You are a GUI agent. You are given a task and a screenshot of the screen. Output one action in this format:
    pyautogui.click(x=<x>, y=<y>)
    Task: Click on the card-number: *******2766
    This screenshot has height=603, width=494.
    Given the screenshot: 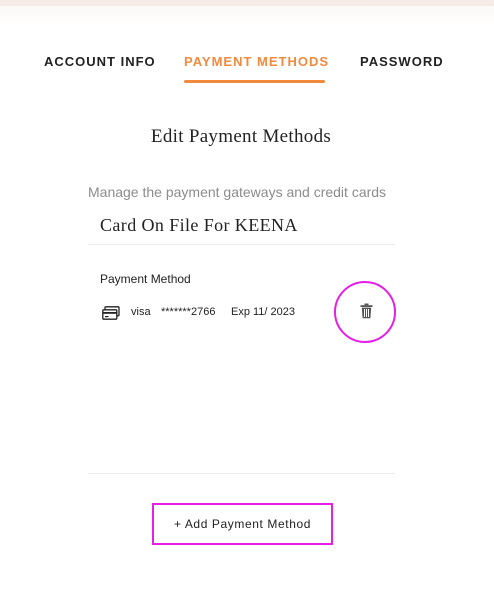 What is the action you would take?
    pyautogui.click(x=188, y=312)
    